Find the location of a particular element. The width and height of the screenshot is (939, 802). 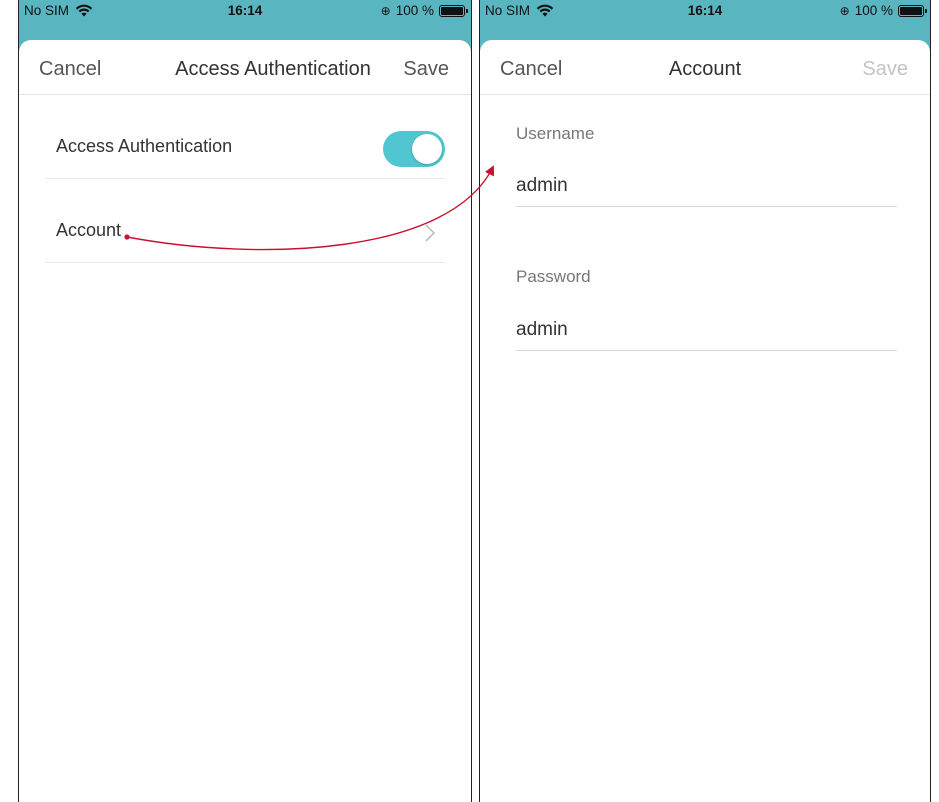

access-authentication-row: Access Authentication is located at coordinates (245, 137).